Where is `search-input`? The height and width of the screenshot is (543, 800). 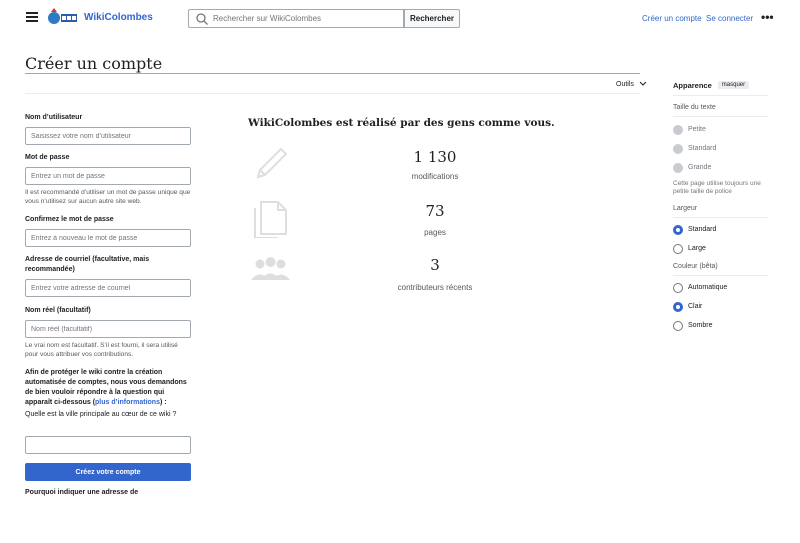 search-input is located at coordinates (303, 18).